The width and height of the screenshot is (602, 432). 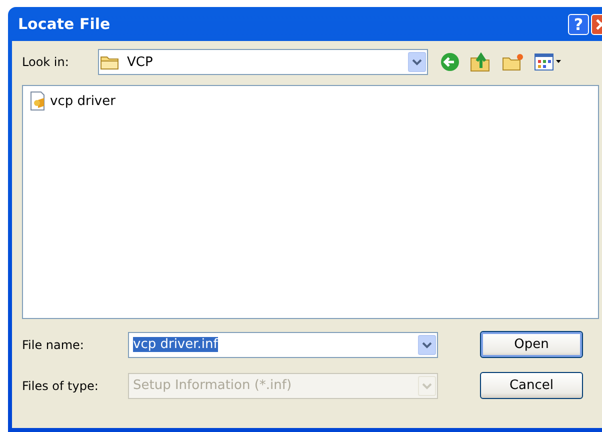 I want to click on file-type-label: Files of type:, so click(x=61, y=385).